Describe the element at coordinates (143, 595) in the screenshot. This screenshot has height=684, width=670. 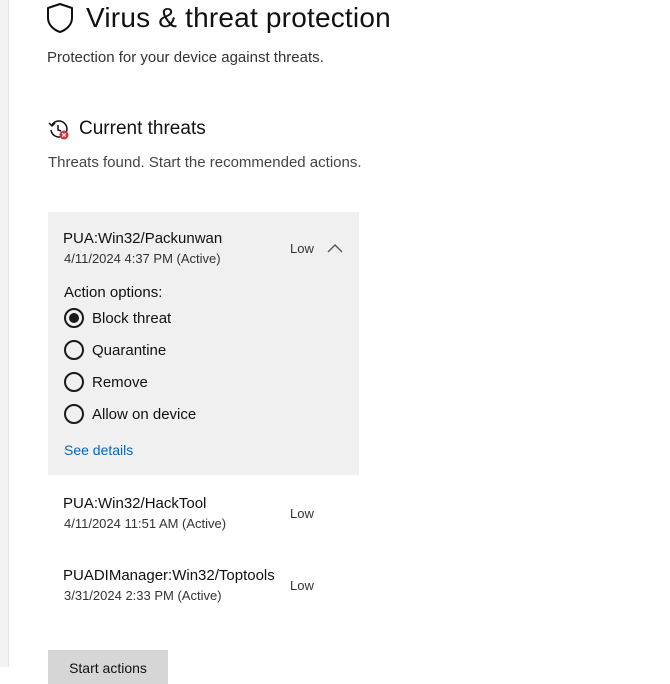
I see `threat-date: 3/31/2024 2:33 PM (Active)` at that location.